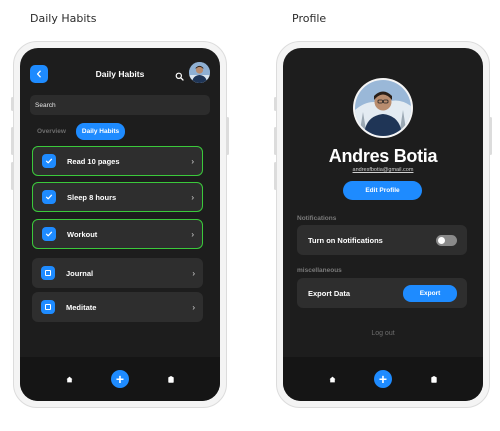 The height and width of the screenshot is (431, 500). I want to click on habit-label: Read 10 pages, so click(93, 161).